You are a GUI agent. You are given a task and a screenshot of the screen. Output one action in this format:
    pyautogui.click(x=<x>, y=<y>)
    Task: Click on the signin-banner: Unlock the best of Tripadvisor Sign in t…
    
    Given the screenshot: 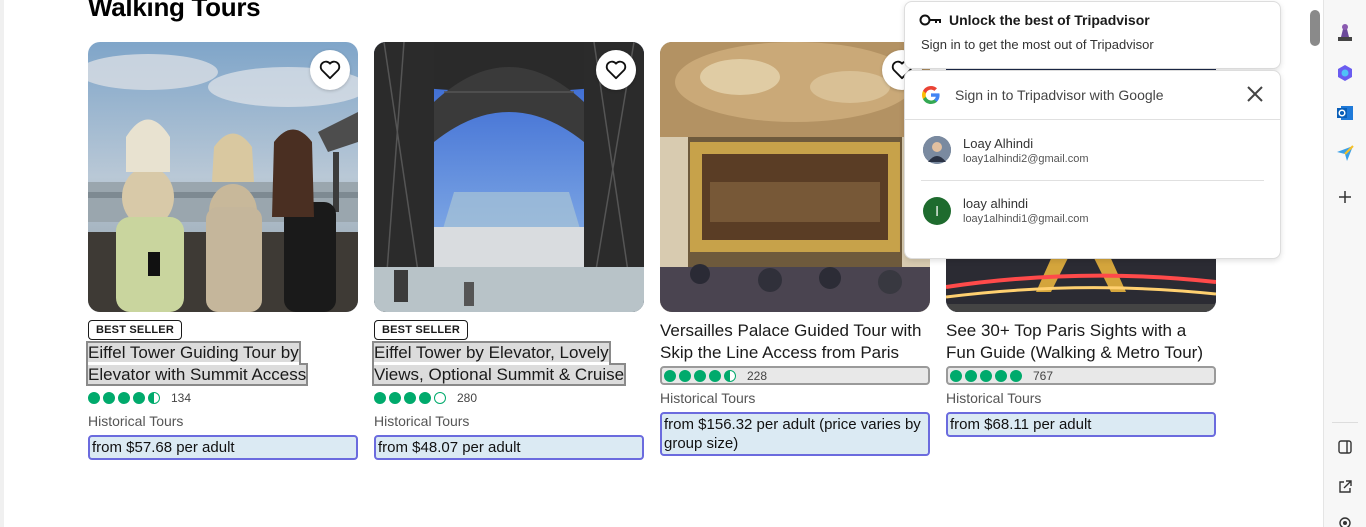 What is the action you would take?
    pyautogui.click(x=1092, y=35)
    